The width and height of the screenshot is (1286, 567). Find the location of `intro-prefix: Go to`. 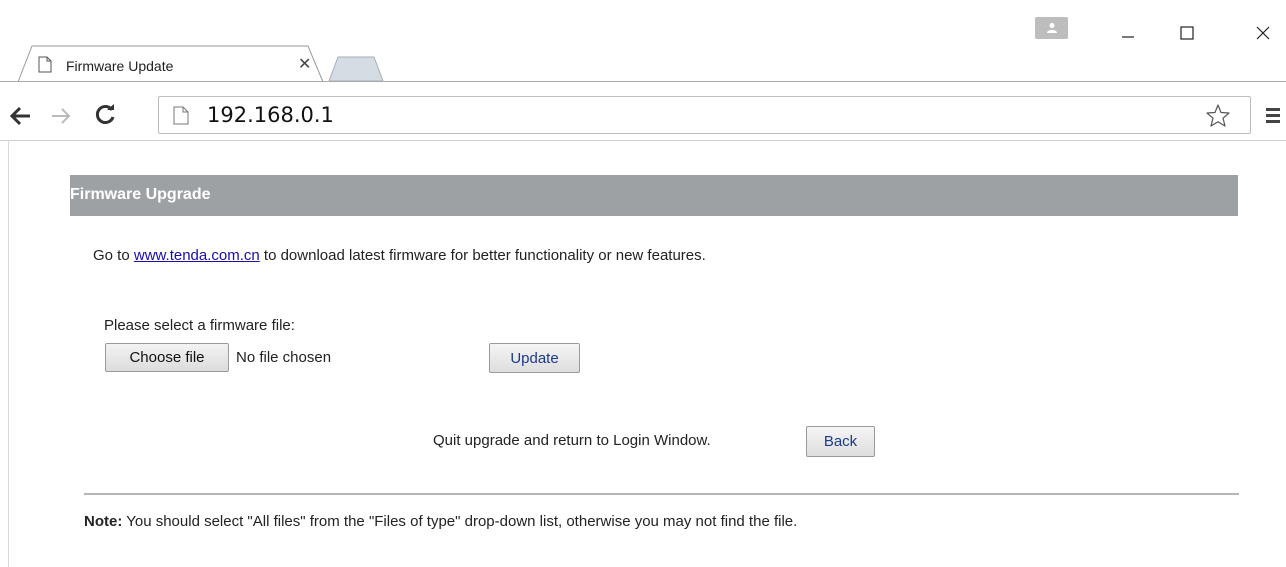

intro-prefix: Go to is located at coordinates (113, 255).